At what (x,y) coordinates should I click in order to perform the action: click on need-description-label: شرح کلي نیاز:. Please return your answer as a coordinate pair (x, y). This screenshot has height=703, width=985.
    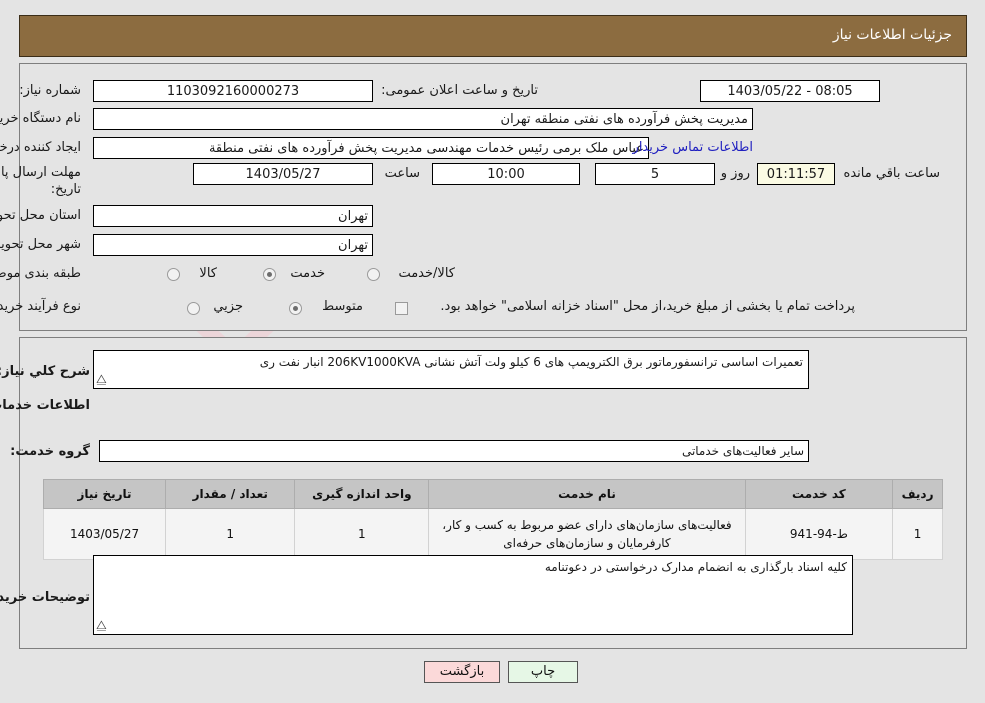
    Looking at the image, I should click on (45, 371).